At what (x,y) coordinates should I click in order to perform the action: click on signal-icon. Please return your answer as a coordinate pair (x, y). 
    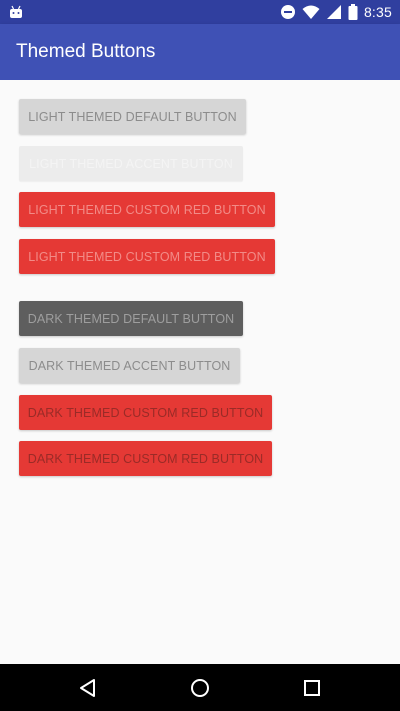
    Looking at the image, I should click on (333, 12).